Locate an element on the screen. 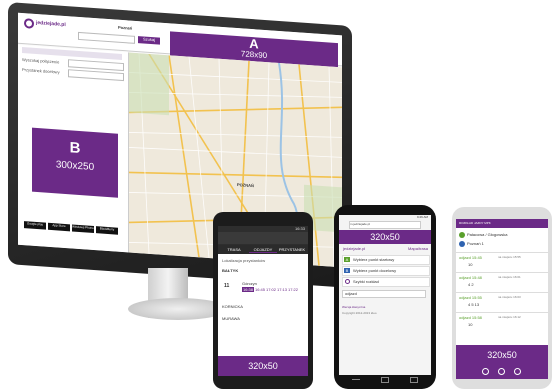  site-brand: jedziejade.pl is located at coordinates (51, 24).